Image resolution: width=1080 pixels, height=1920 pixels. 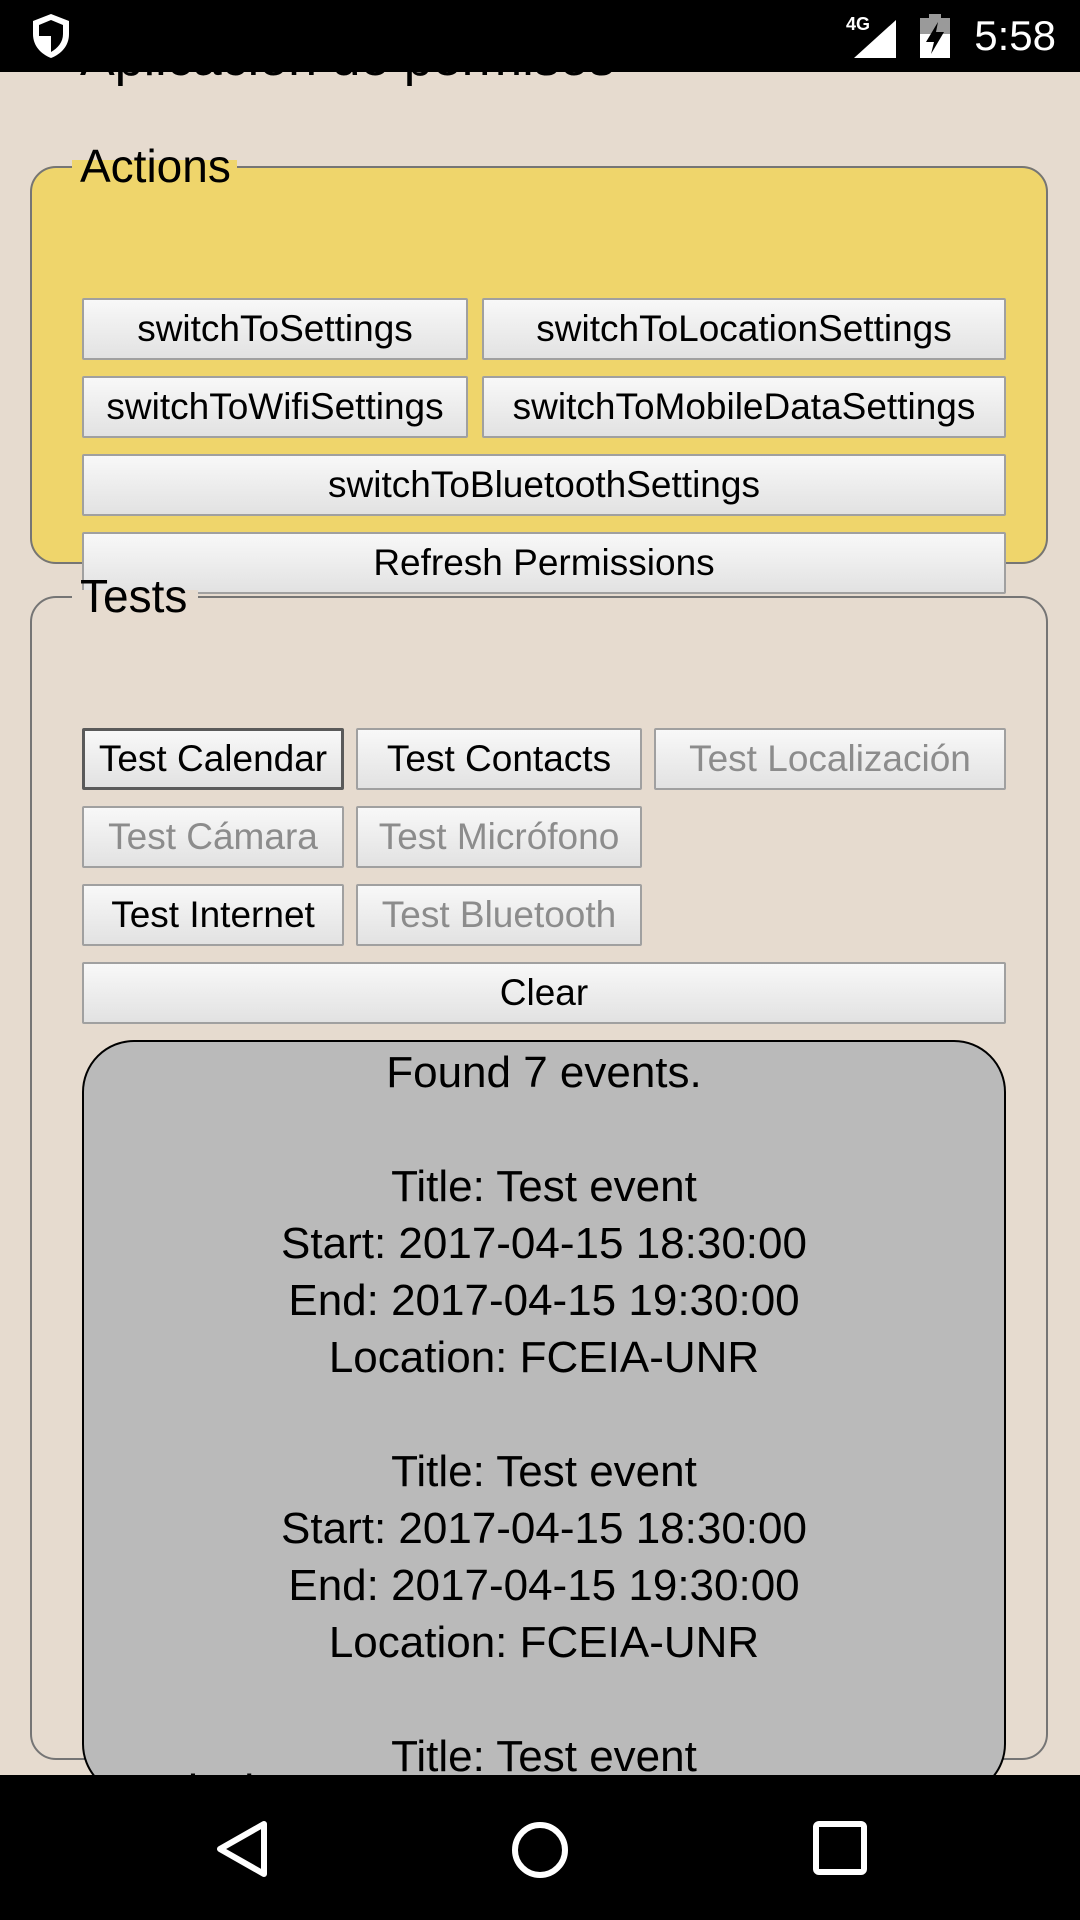 What do you see at coordinates (242, 1849) in the screenshot?
I see `back-icon` at bounding box center [242, 1849].